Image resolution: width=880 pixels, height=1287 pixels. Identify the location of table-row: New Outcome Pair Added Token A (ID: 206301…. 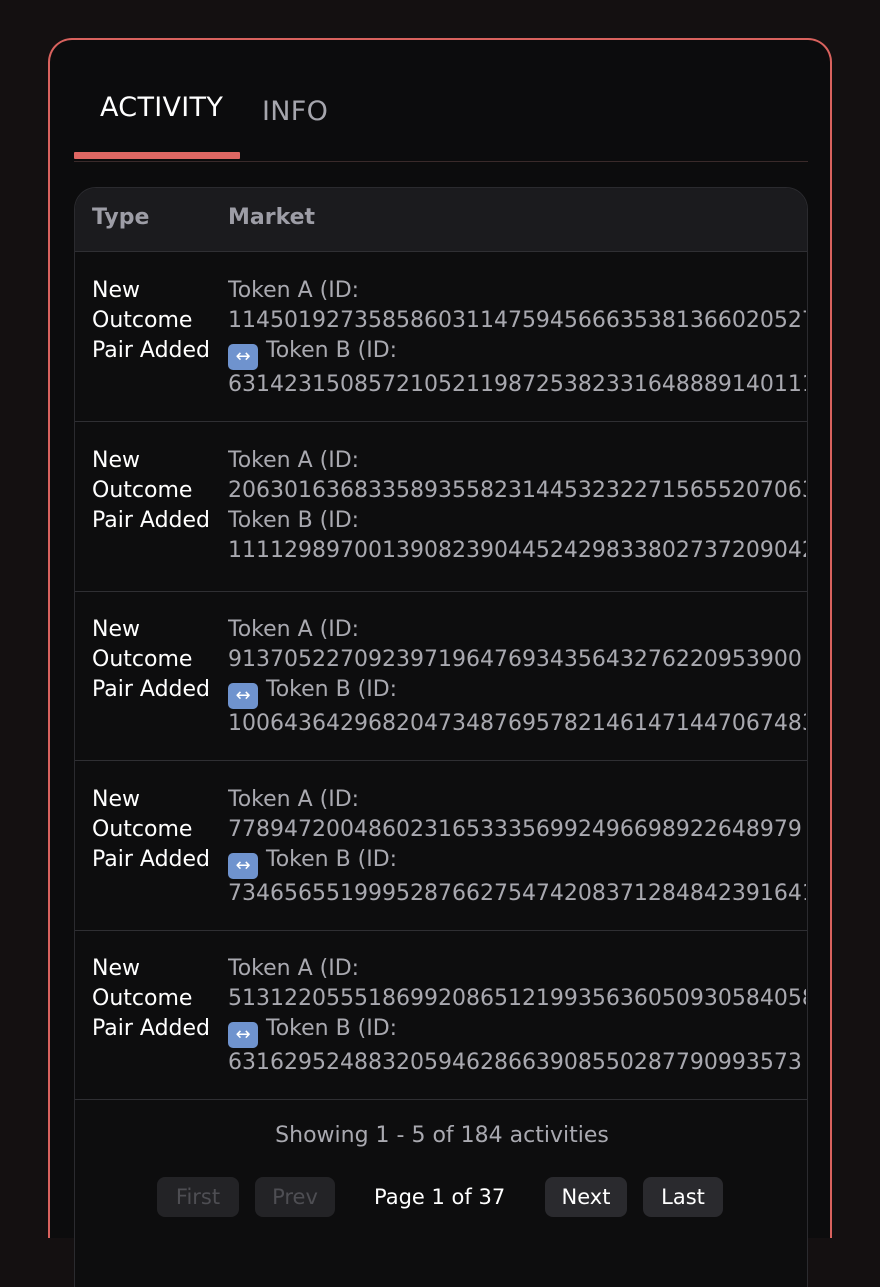
(441, 507).